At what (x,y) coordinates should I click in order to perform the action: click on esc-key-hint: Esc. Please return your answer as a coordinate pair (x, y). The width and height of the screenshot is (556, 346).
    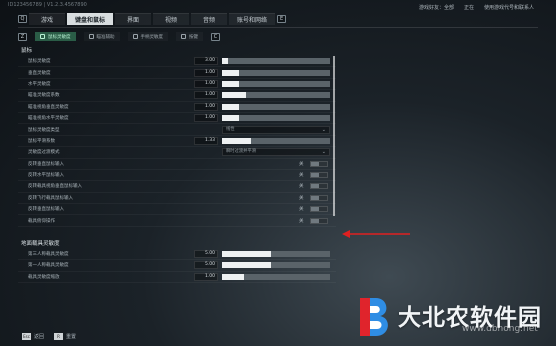
    Looking at the image, I should click on (26, 336).